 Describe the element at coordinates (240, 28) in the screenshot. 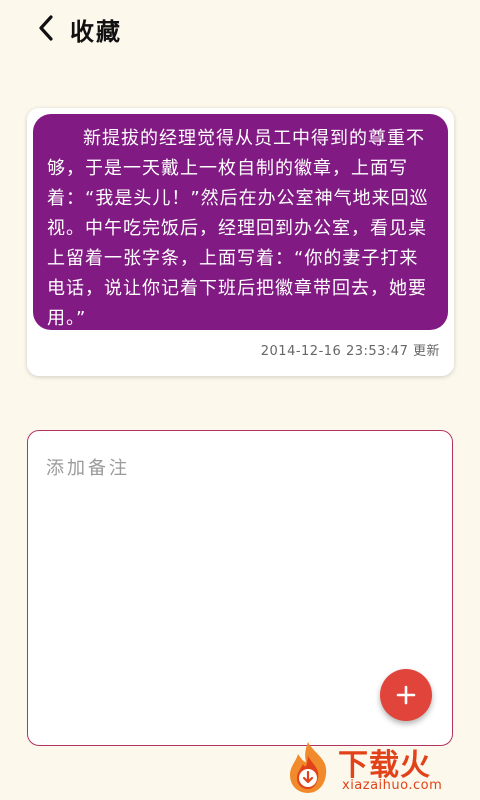

I see `top-bar: 收藏` at that location.